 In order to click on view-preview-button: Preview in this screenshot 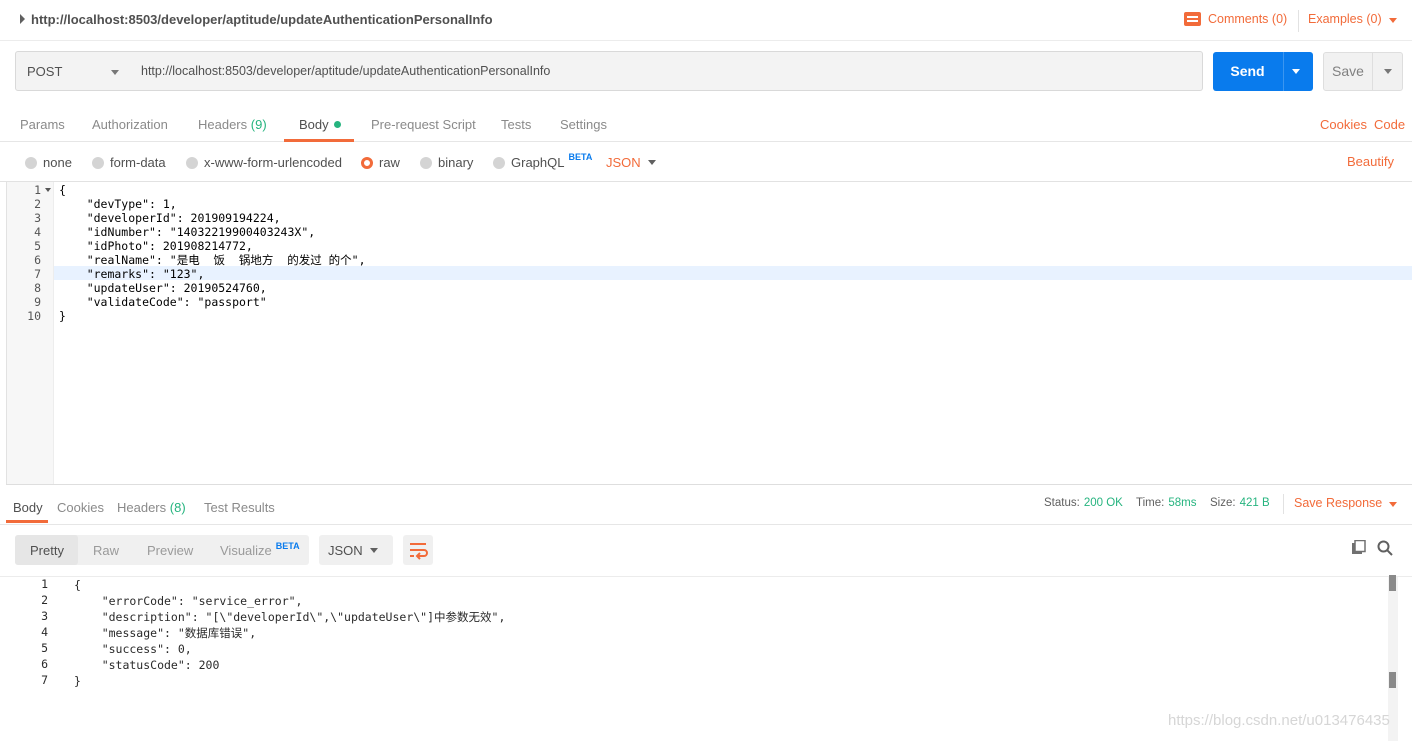, I will do `click(170, 550)`.